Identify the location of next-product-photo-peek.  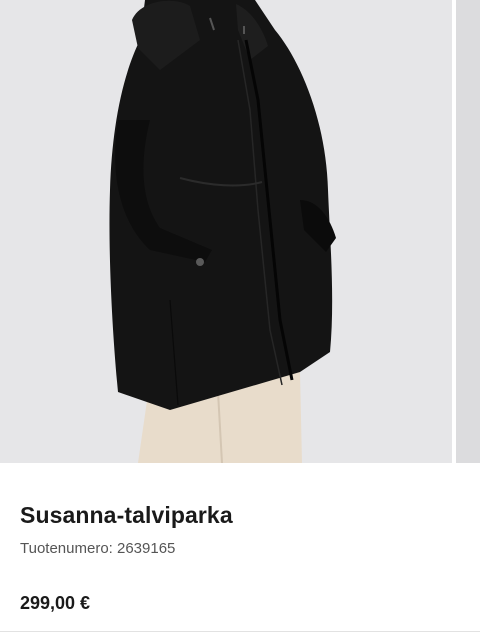
(468, 231).